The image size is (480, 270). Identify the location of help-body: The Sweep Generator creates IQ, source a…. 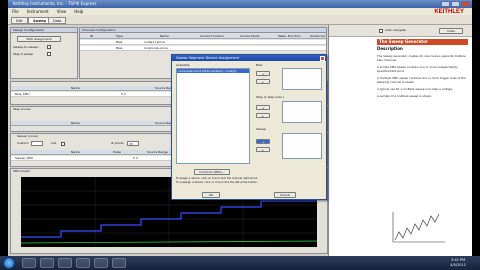
(422, 77).